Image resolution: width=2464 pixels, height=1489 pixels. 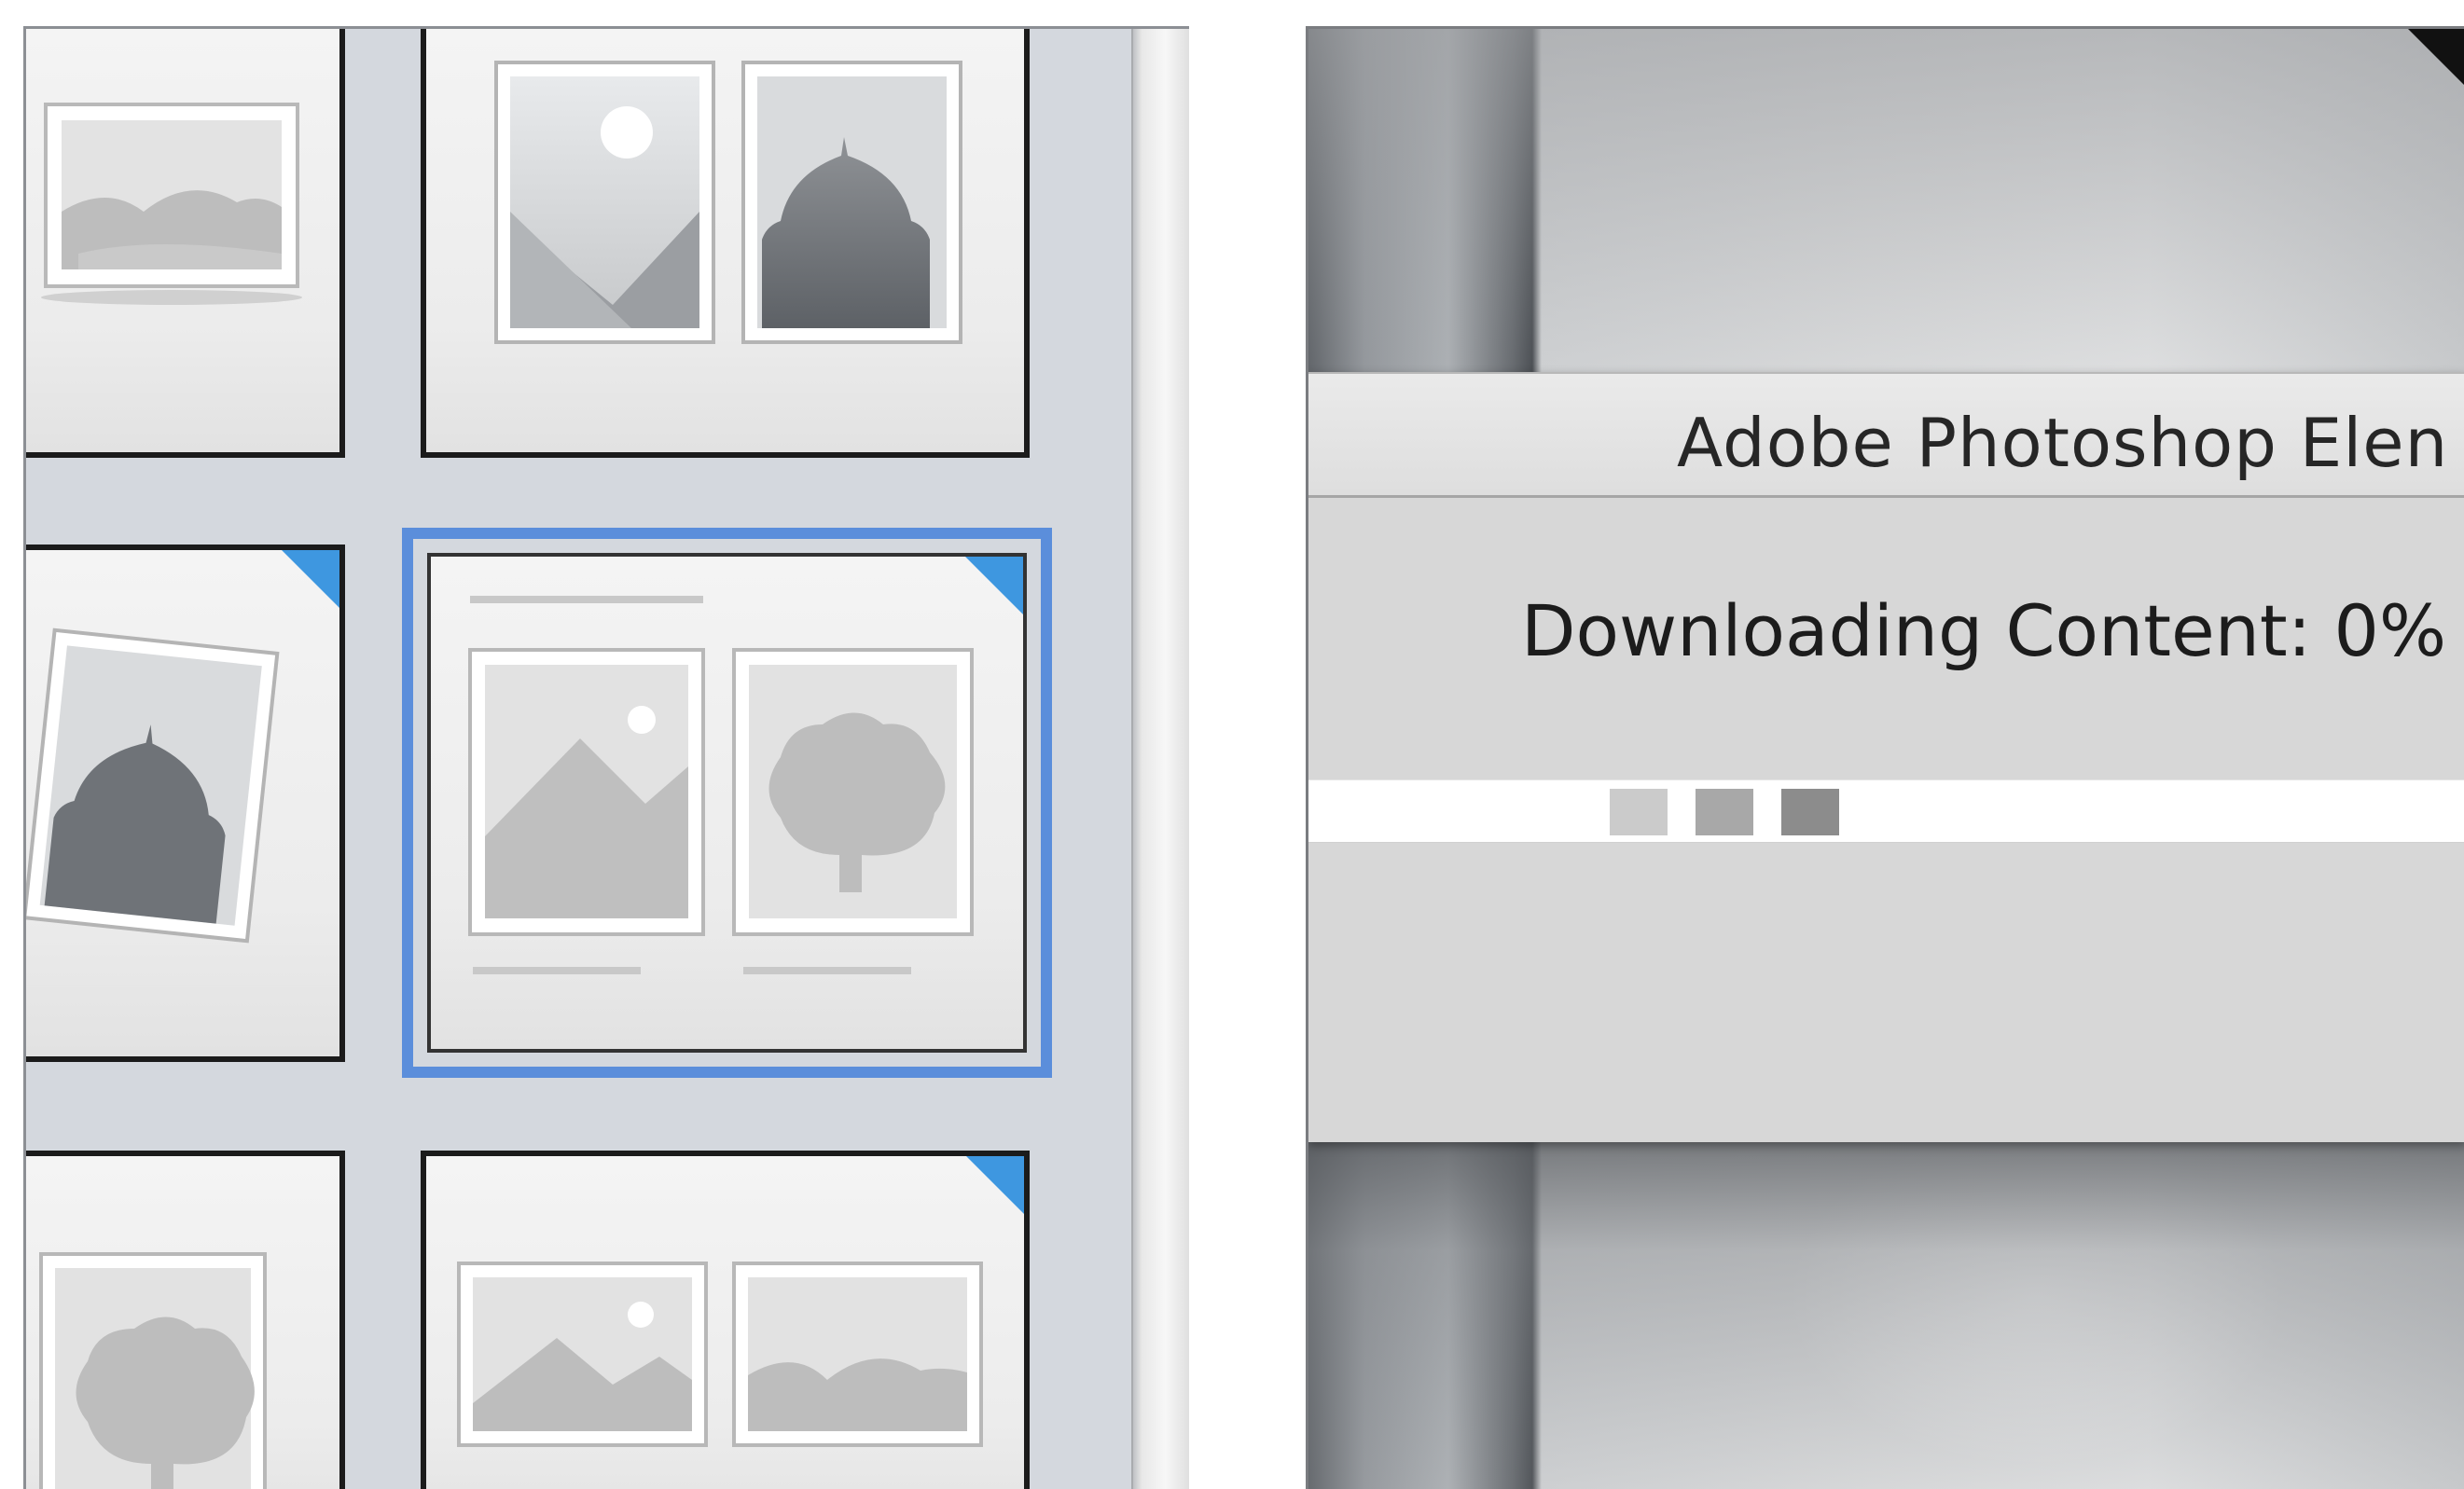 I want to click on layout-tile-tree-photo, so click(x=185, y=1320).